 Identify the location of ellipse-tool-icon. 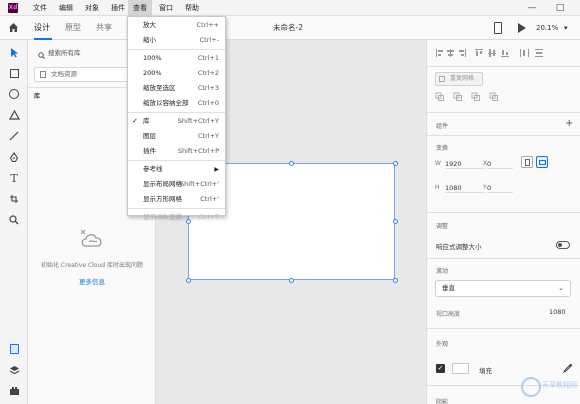
(14, 94).